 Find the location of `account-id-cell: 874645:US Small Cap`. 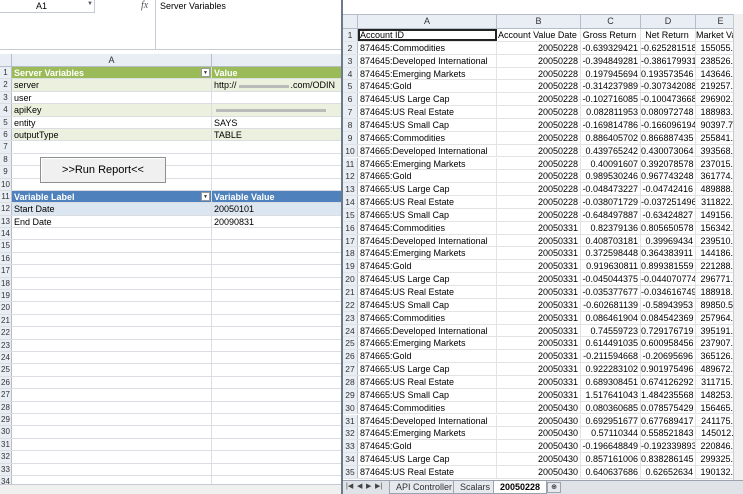

account-id-cell: 874645:US Small Cap is located at coordinates (427, 304).